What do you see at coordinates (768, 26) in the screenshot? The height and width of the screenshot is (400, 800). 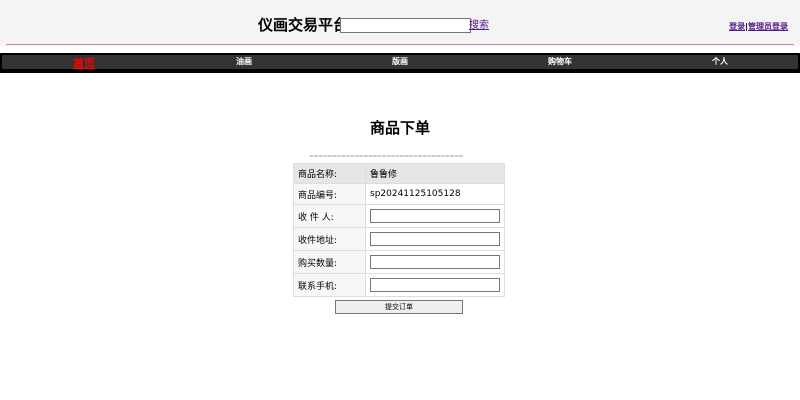 I see `admin-login-link: 管理员登录` at bounding box center [768, 26].